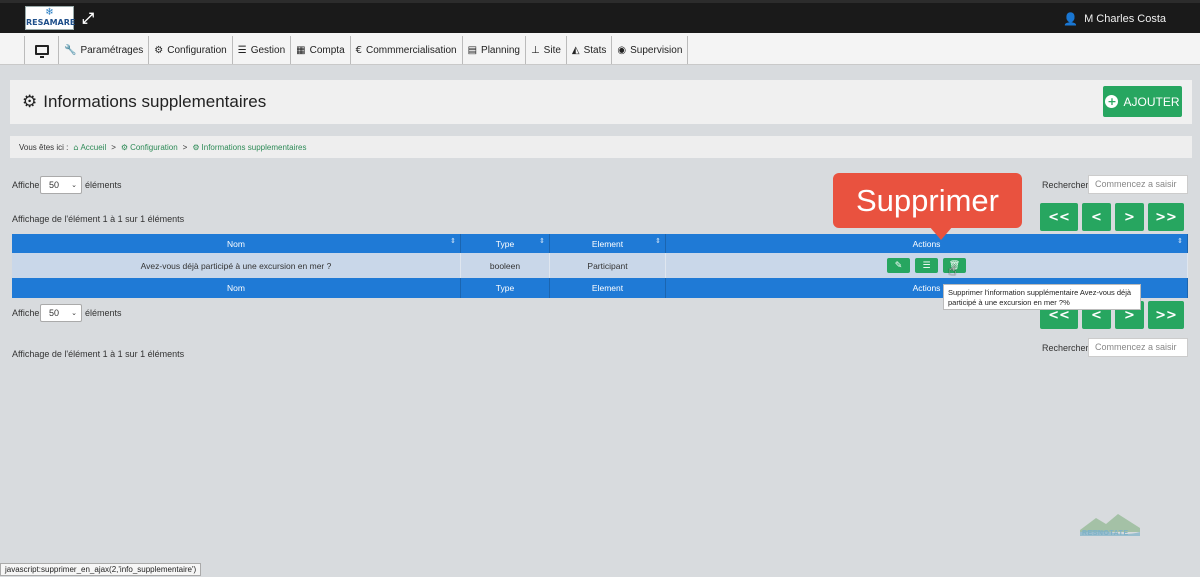  What do you see at coordinates (552, 50) in the screenshot?
I see `menu-item-label: Site` at bounding box center [552, 50].